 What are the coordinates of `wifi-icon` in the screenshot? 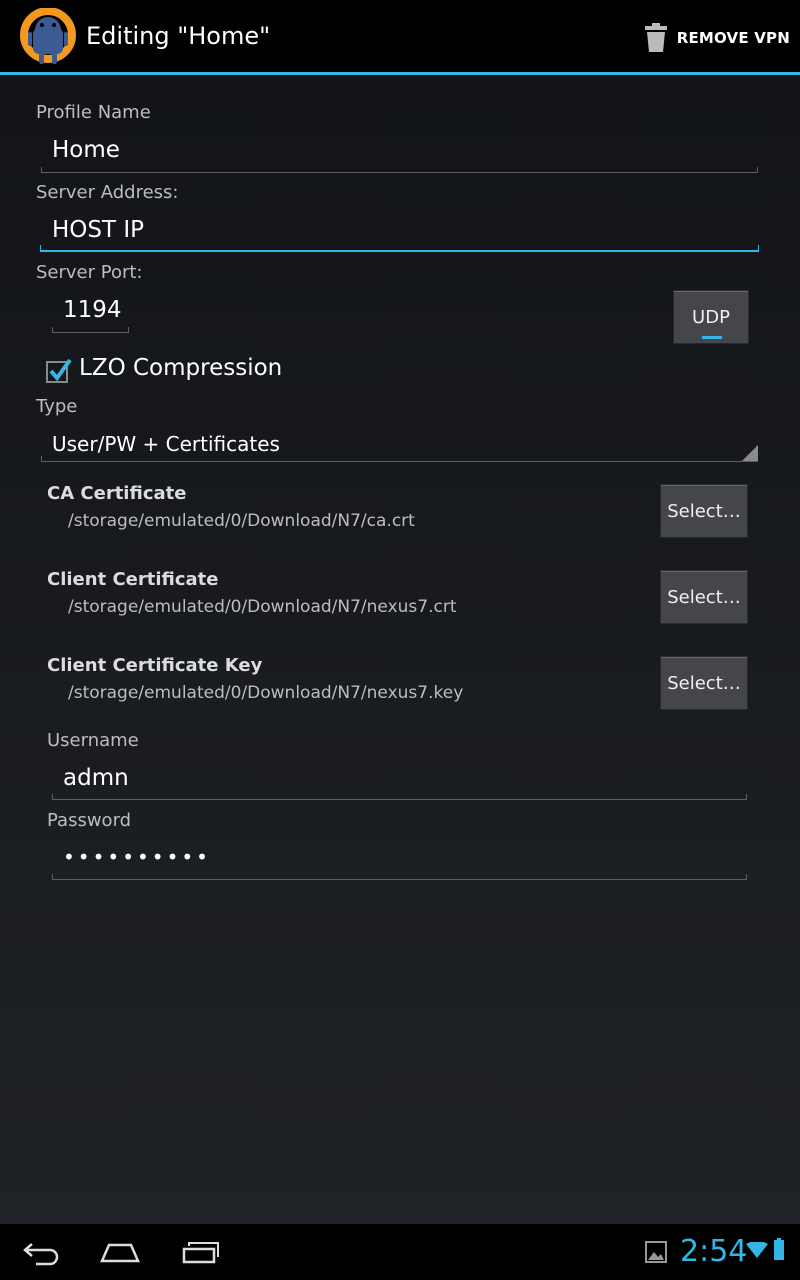 It's located at (757, 1250).